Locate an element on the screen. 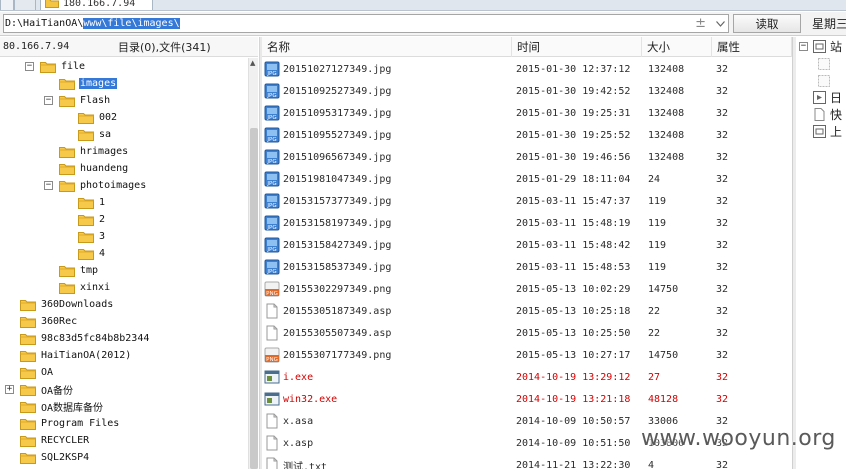 The height and width of the screenshot is (469, 846). tree-item: HaiTianOA(2012) is located at coordinates (68, 355).